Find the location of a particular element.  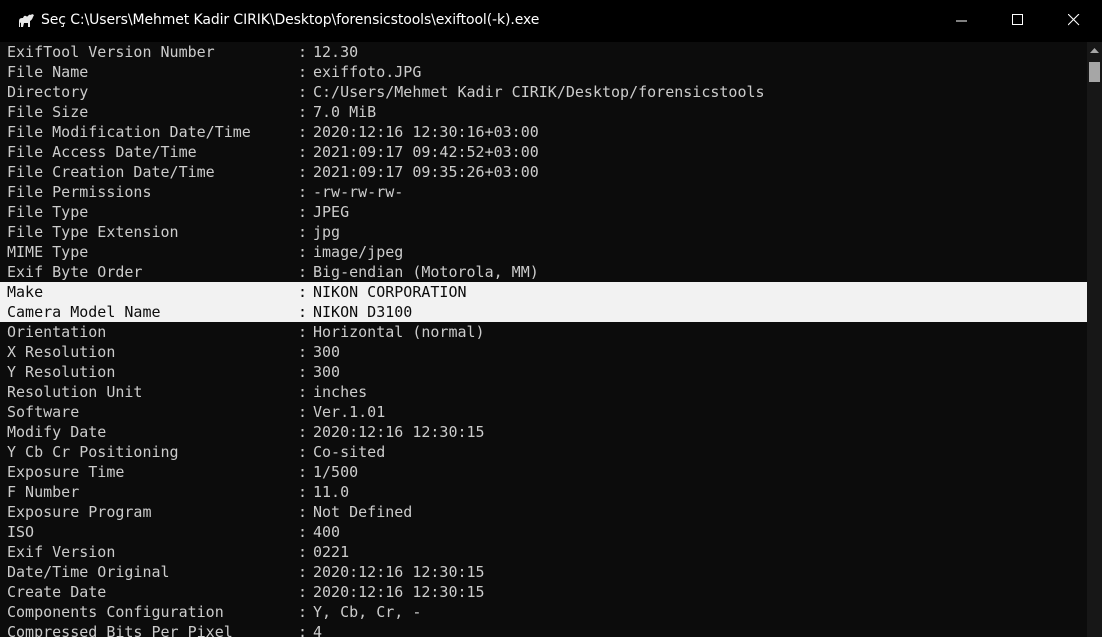

tag-name: X Resolution is located at coordinates (61, 352).